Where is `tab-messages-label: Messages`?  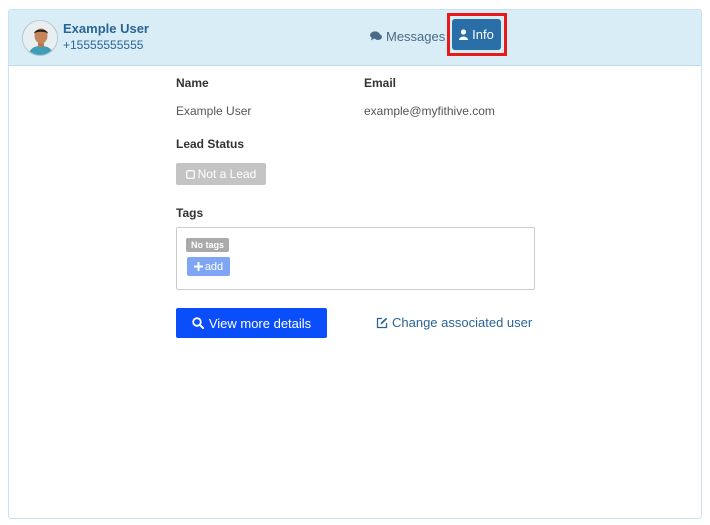
tab-messages-label: Messages is located at coordinates (416, 36).